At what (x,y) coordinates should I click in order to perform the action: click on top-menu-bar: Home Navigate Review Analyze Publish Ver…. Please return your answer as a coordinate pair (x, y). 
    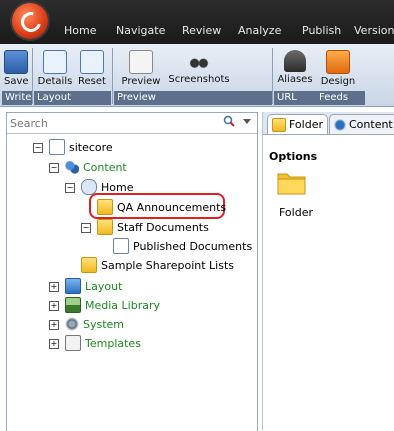
    Looking at the image, I should click on (197, 22).